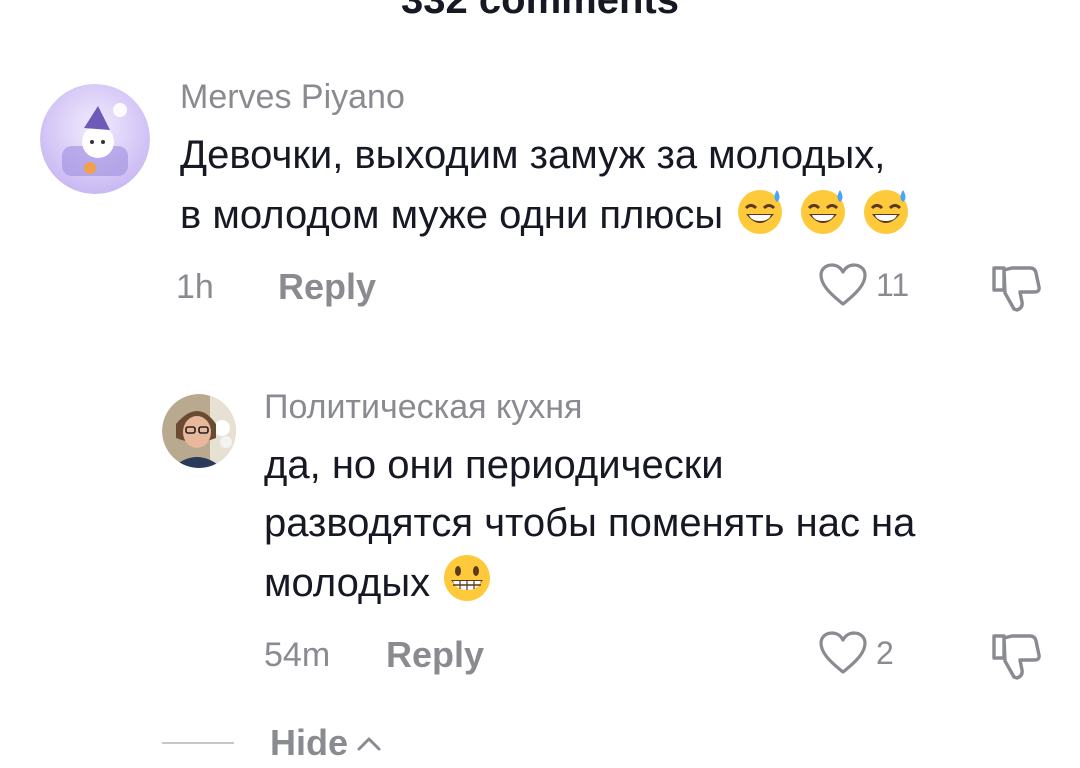  Describe the element at coordinates (540, 11) in the screenshot. I see `comments-count-title: 332 comments` at that location.